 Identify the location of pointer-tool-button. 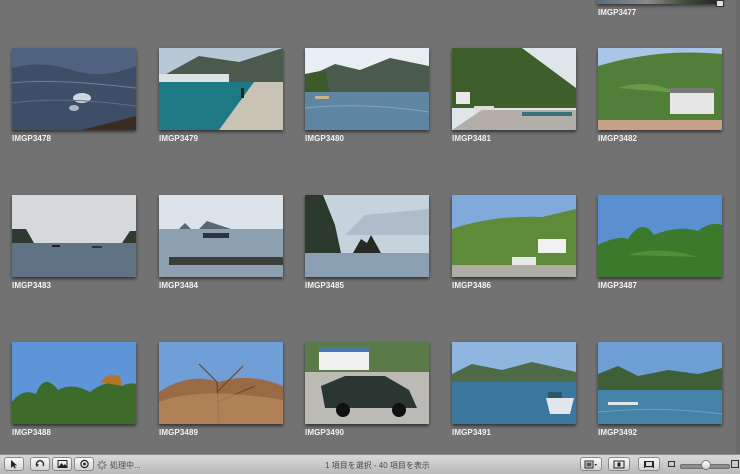
(14, 464).